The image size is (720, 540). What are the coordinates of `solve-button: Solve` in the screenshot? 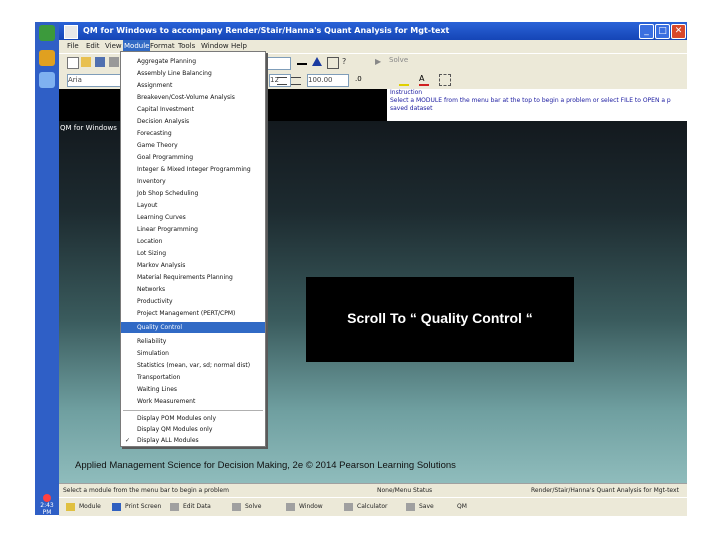 It's located at (398, 60).